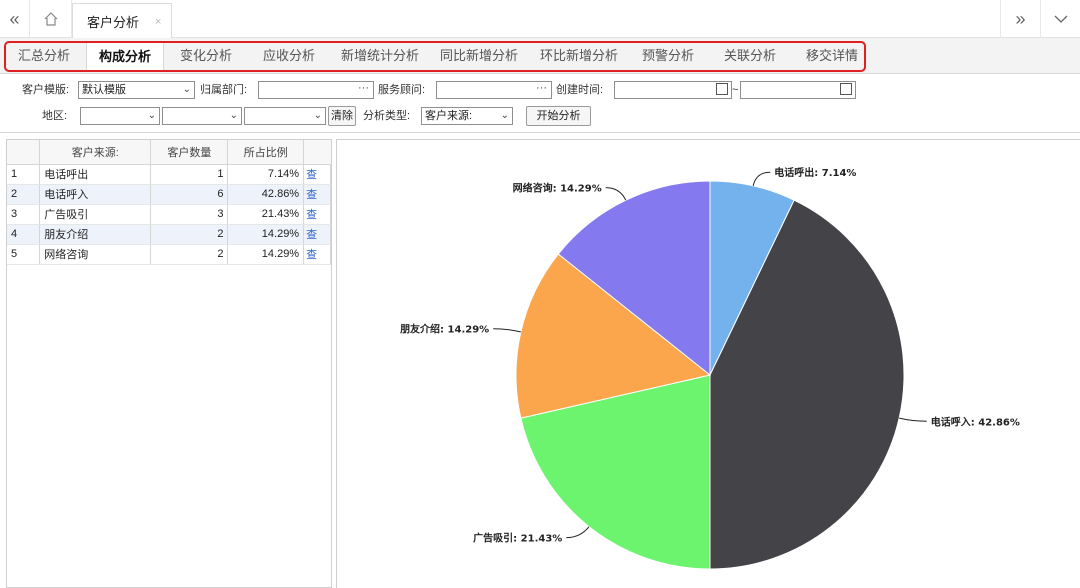 The height and width of the screenshot is (588, 1080). I want to click on column-header-count: 客户数量, so click(189, 152).